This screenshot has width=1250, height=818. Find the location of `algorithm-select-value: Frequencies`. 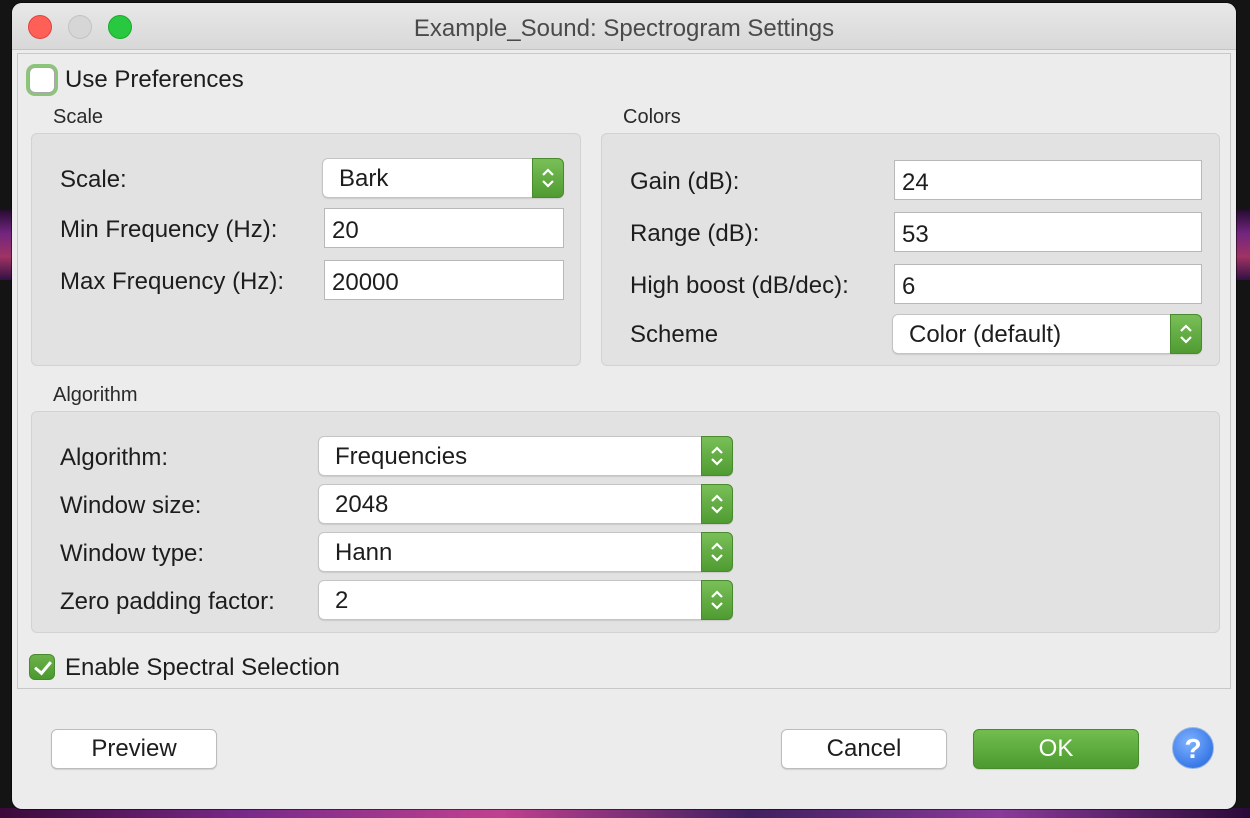

algorithm-select-value: Frequencies is located at coordinates (401, 456).